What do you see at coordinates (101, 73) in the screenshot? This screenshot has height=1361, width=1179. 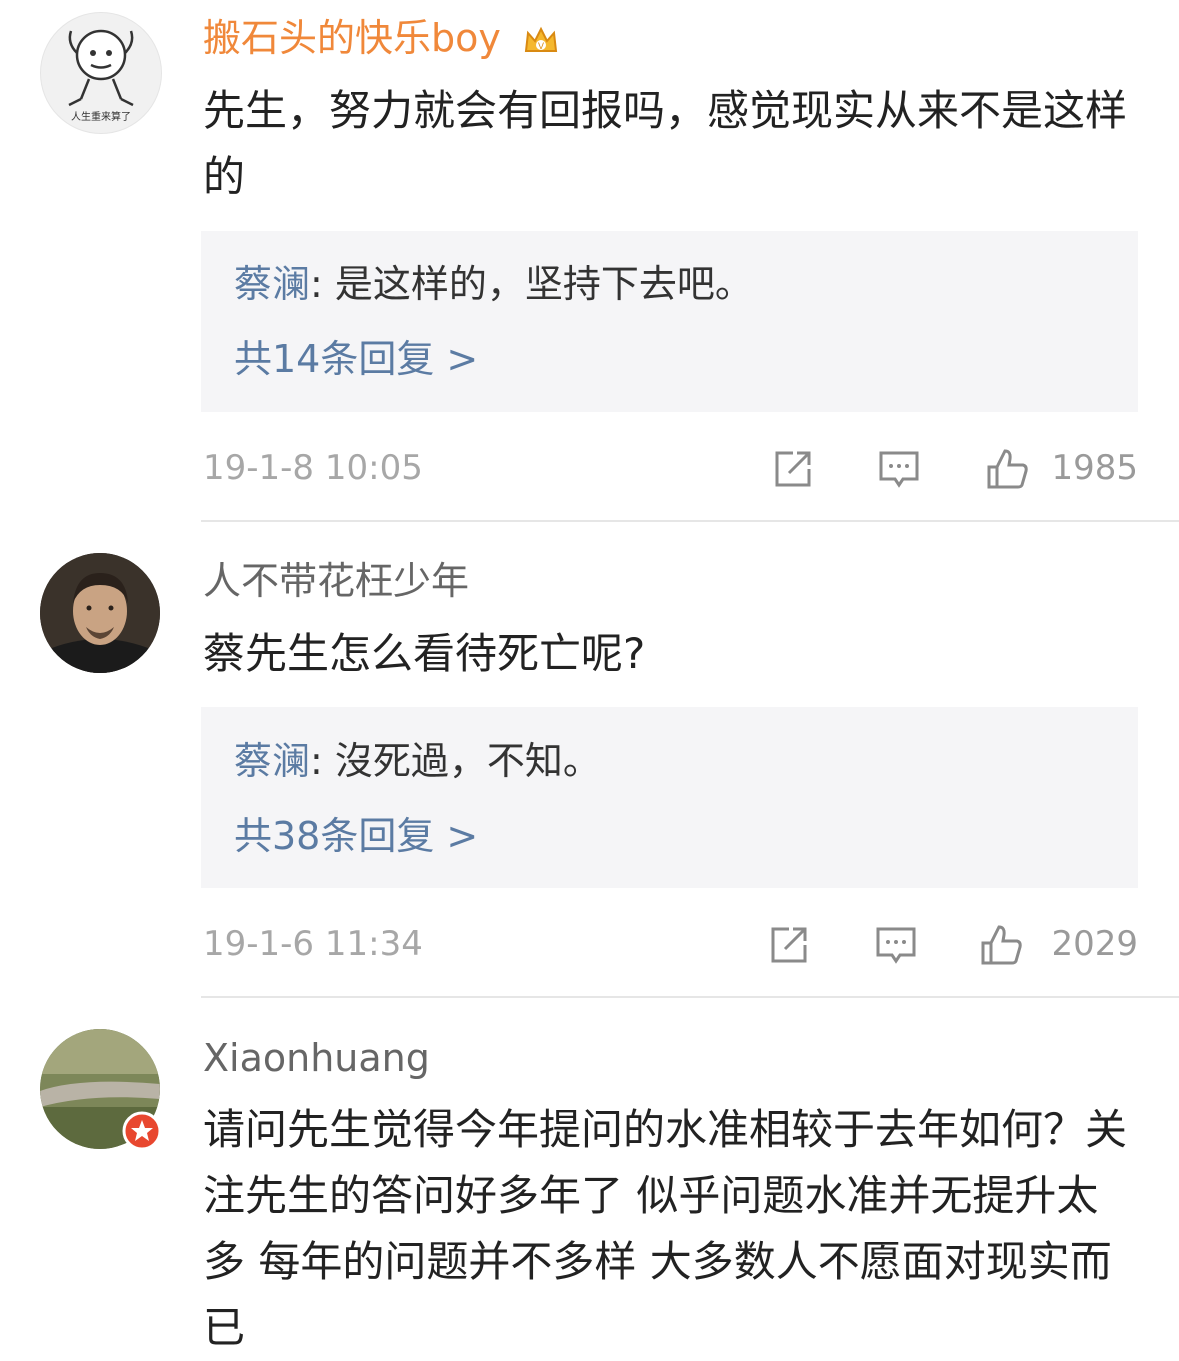 I see `avatar: 人生重来算了` at bounding box center [101, 73].